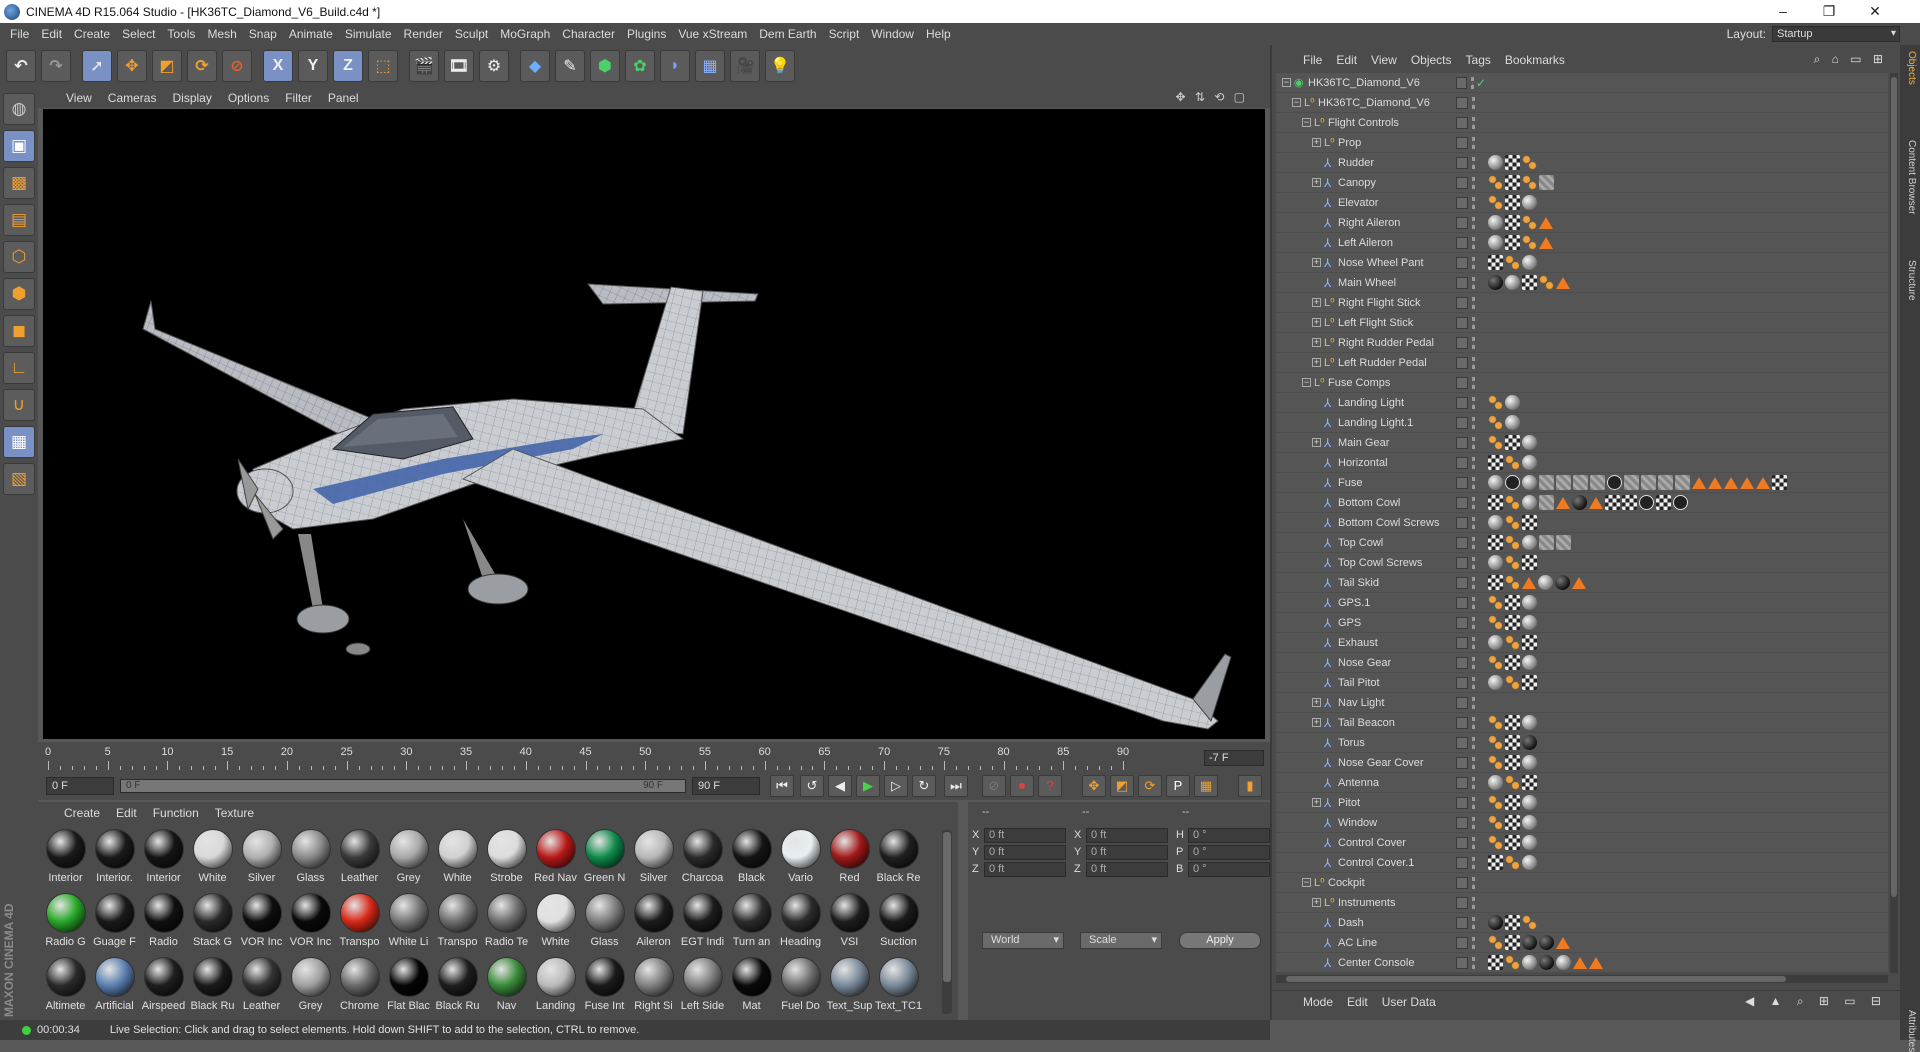 The width and height of the screenshot is (1920, 1052). What do you see at coordinates (1286, 82) in the screenshot?
I see `collapse-icon: −` at bounding box center [1286, 82].